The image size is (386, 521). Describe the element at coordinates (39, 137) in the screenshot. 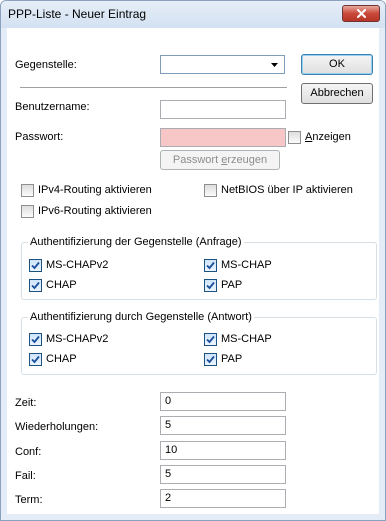

I see `passwort-label: Passwort:` at that location.